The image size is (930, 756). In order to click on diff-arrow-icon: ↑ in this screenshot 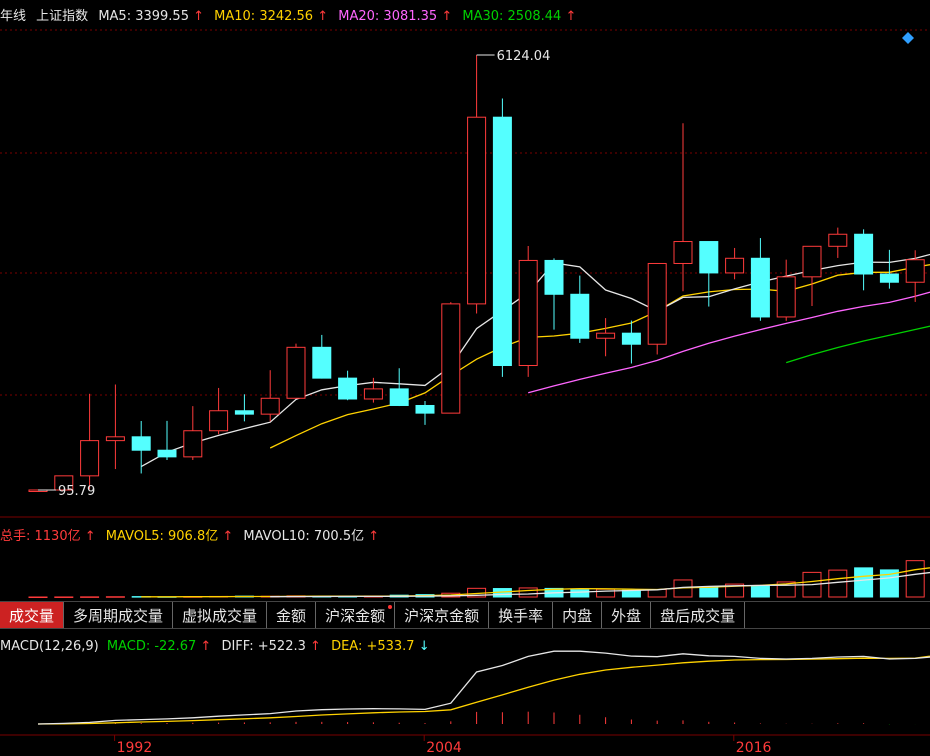, I will do `click(315, 646)`.